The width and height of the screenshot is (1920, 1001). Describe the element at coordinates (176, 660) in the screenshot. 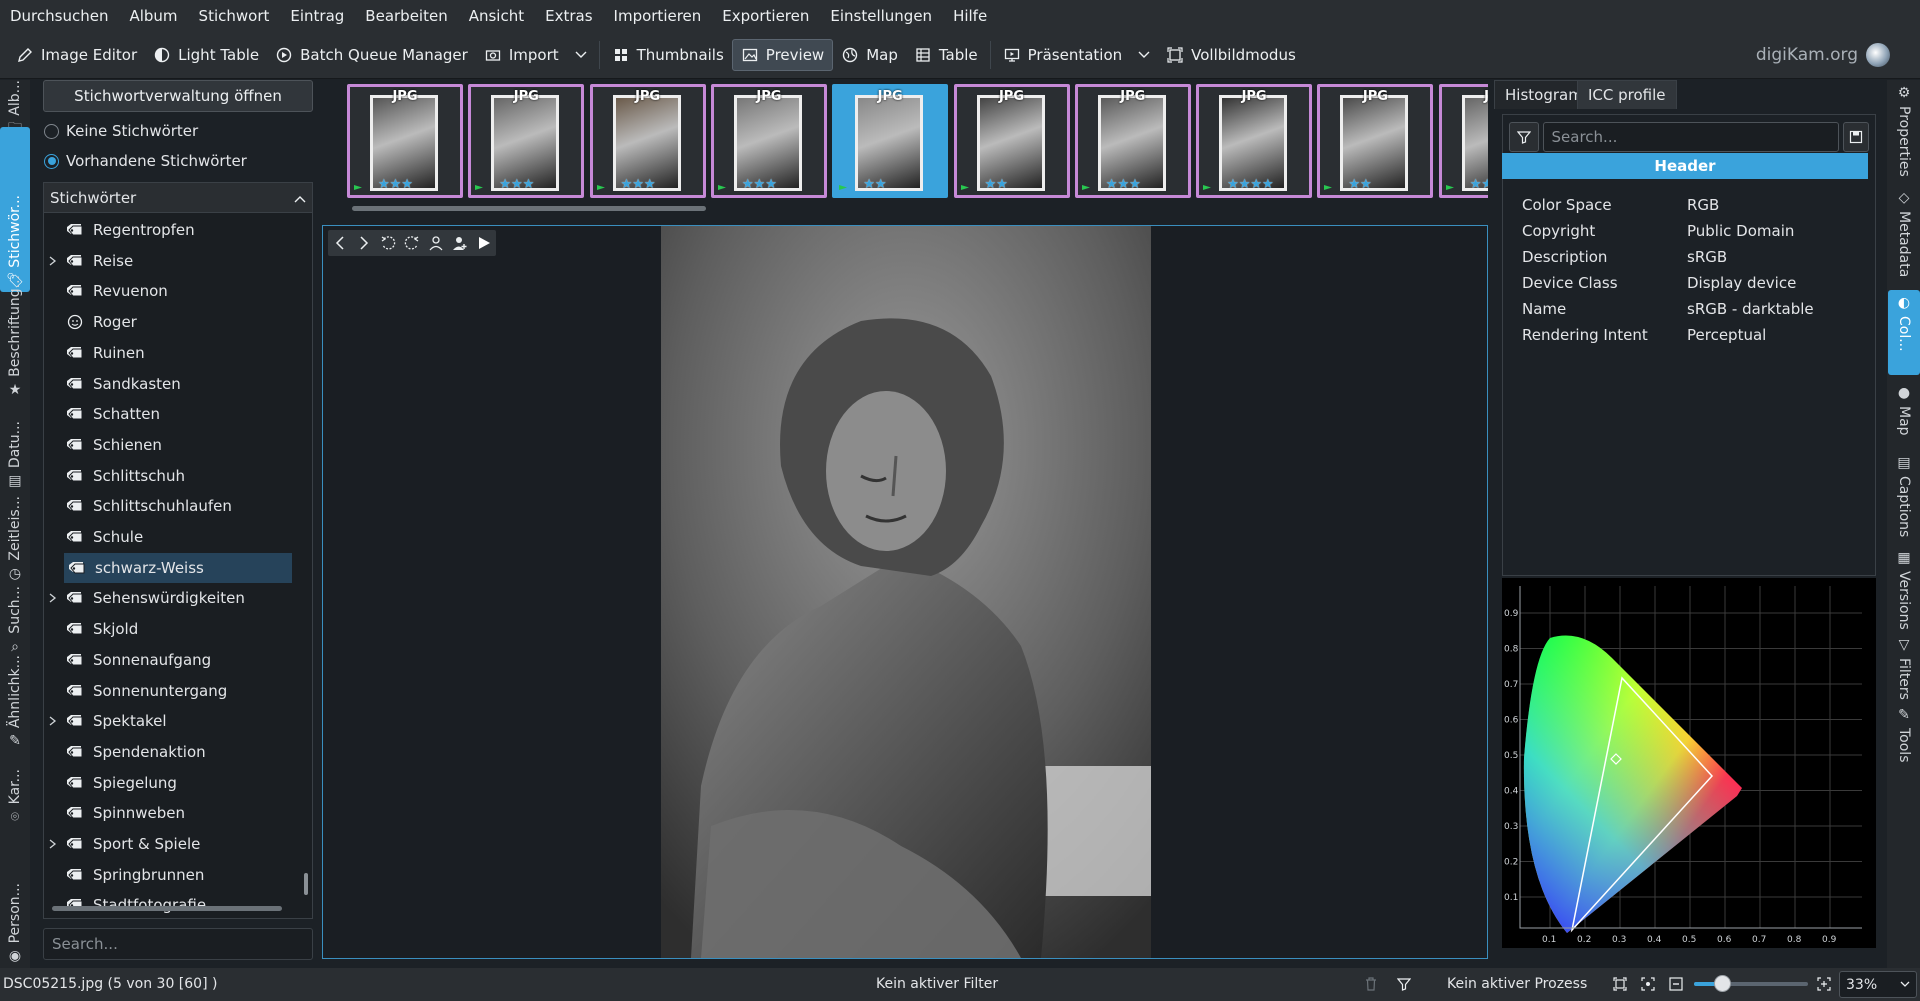

I see `keyword-item: Sonnenaufgang` at that location.